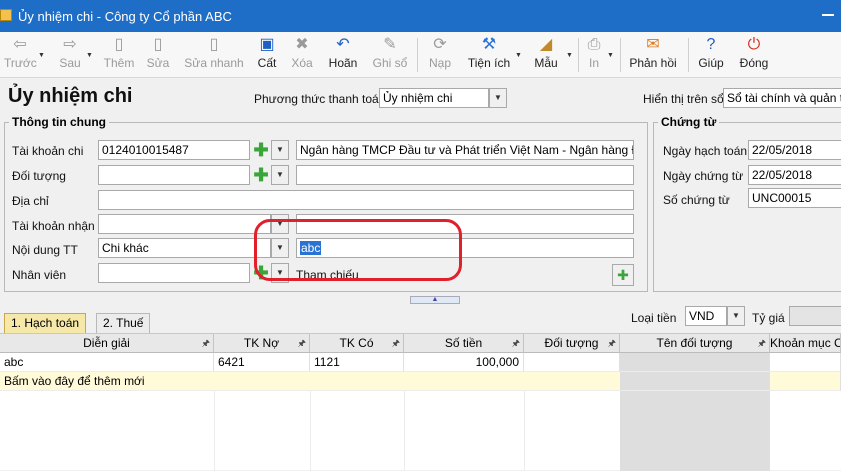 The width and height of the screenshot is (841, 471). I want to click on column-header-label: Đối tượng, so click(571, 343).